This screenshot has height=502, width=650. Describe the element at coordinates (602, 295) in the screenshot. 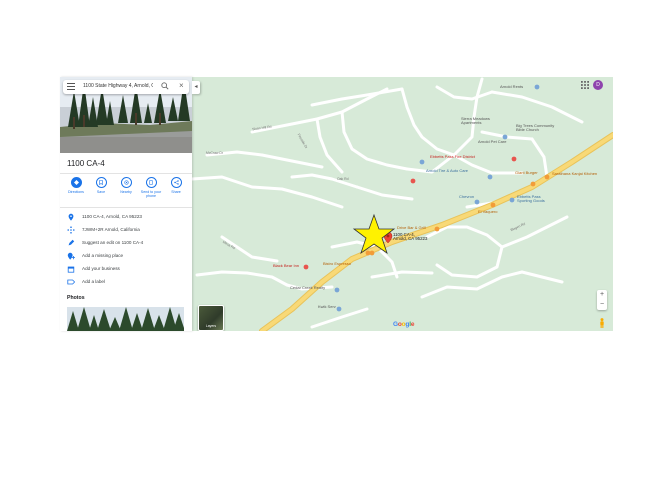

I see `zoom-in-button: +` at that location.